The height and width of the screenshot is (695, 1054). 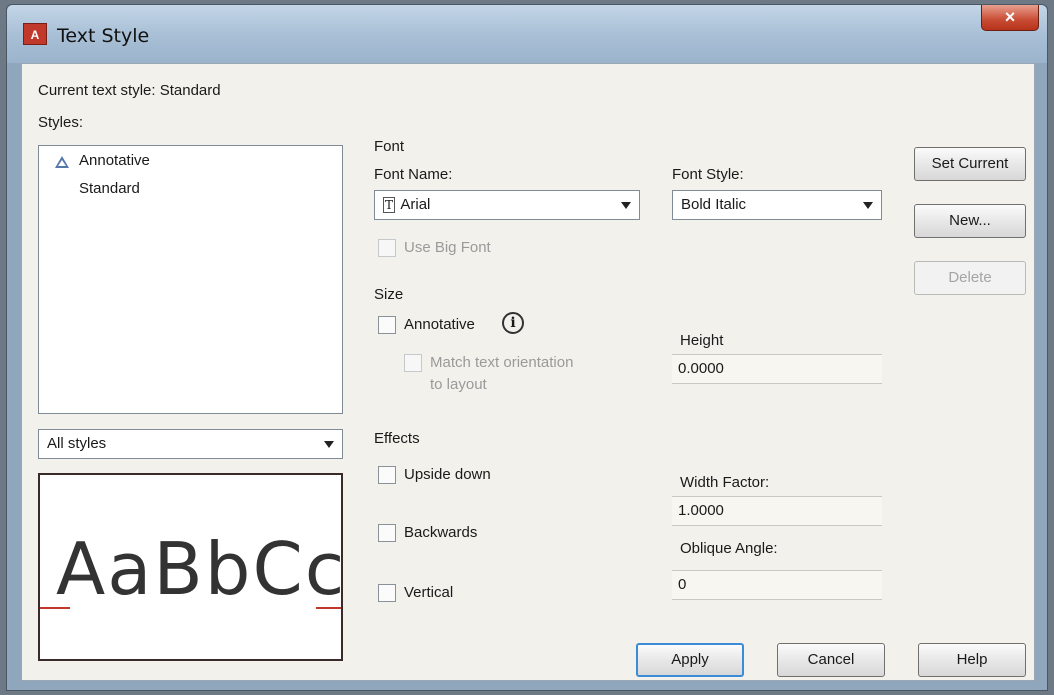 I want to click on width-factor-input: 1.0000, so click(x=777, y=511).